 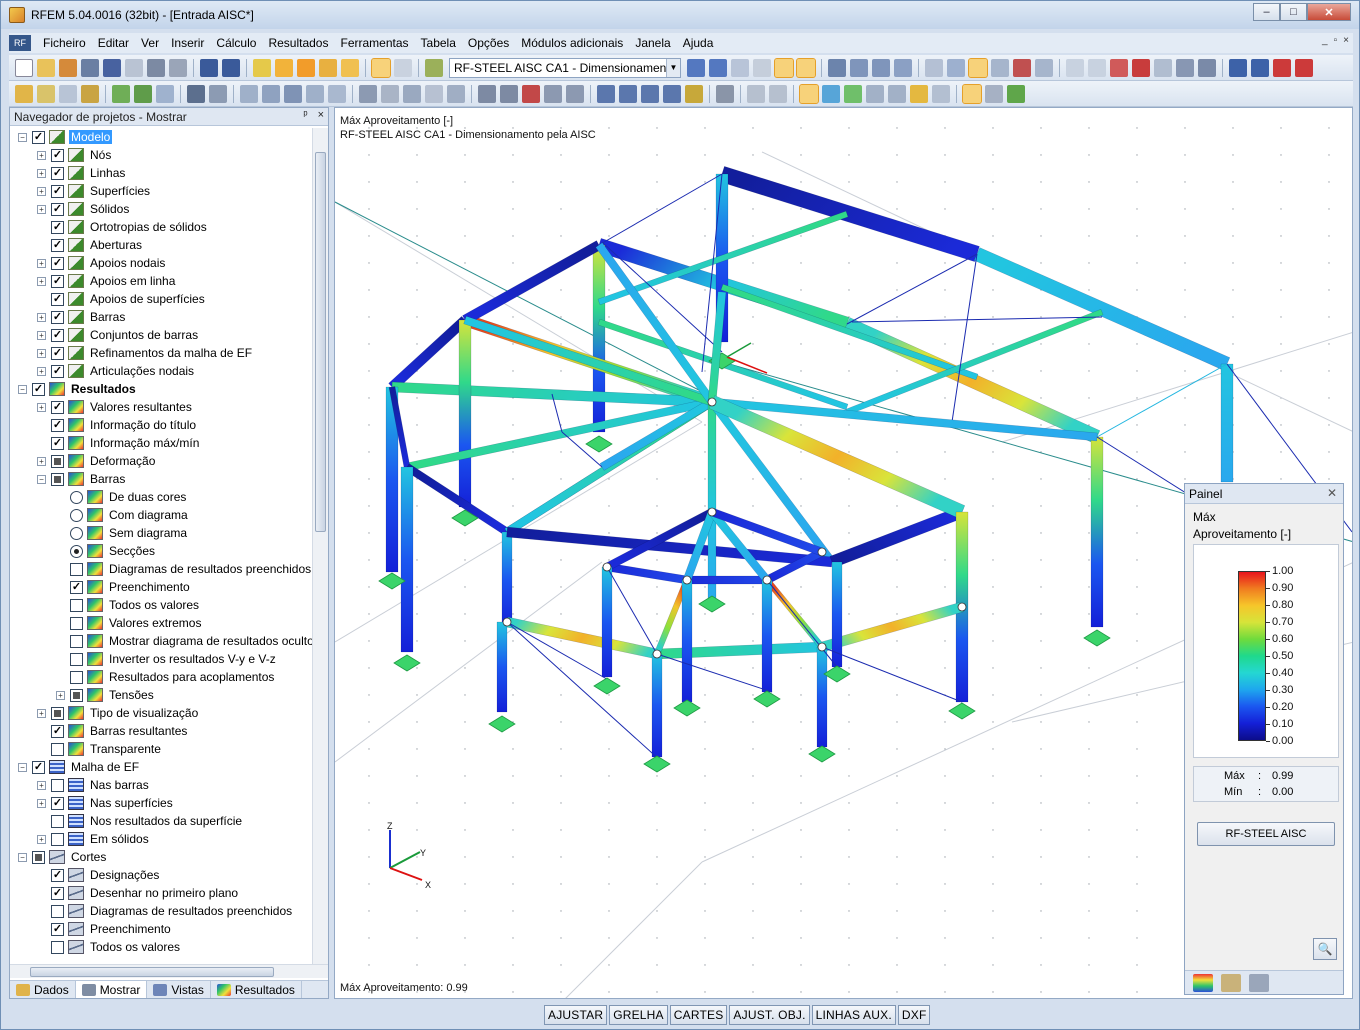 I want to click on tree-item: Nos resultados da superfície, so click(x=140, y=821).